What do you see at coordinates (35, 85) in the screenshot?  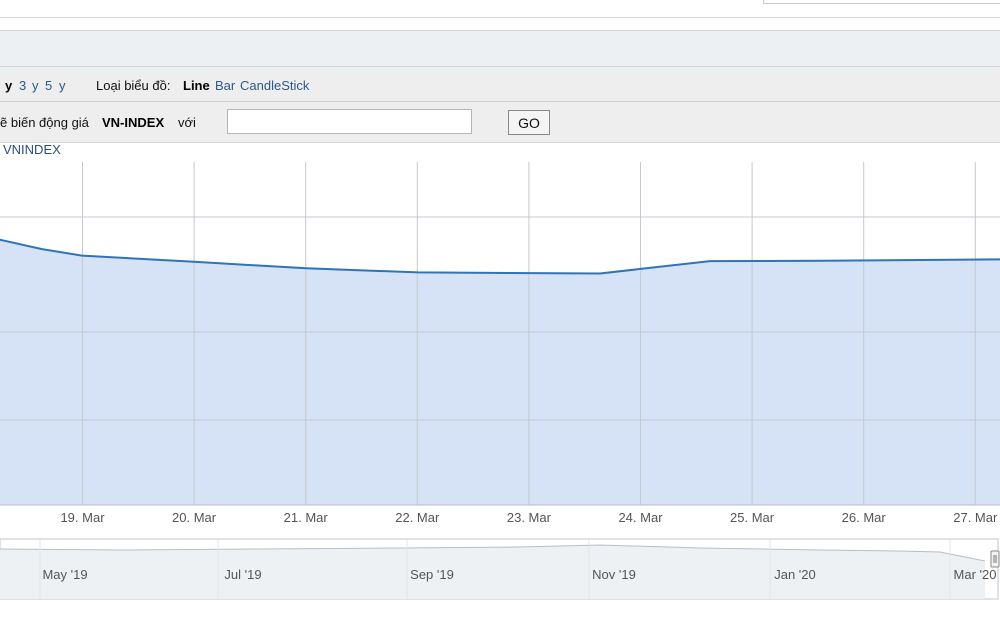 I see `period-item-3y-suffix: y` at bounding box center [35, 85].